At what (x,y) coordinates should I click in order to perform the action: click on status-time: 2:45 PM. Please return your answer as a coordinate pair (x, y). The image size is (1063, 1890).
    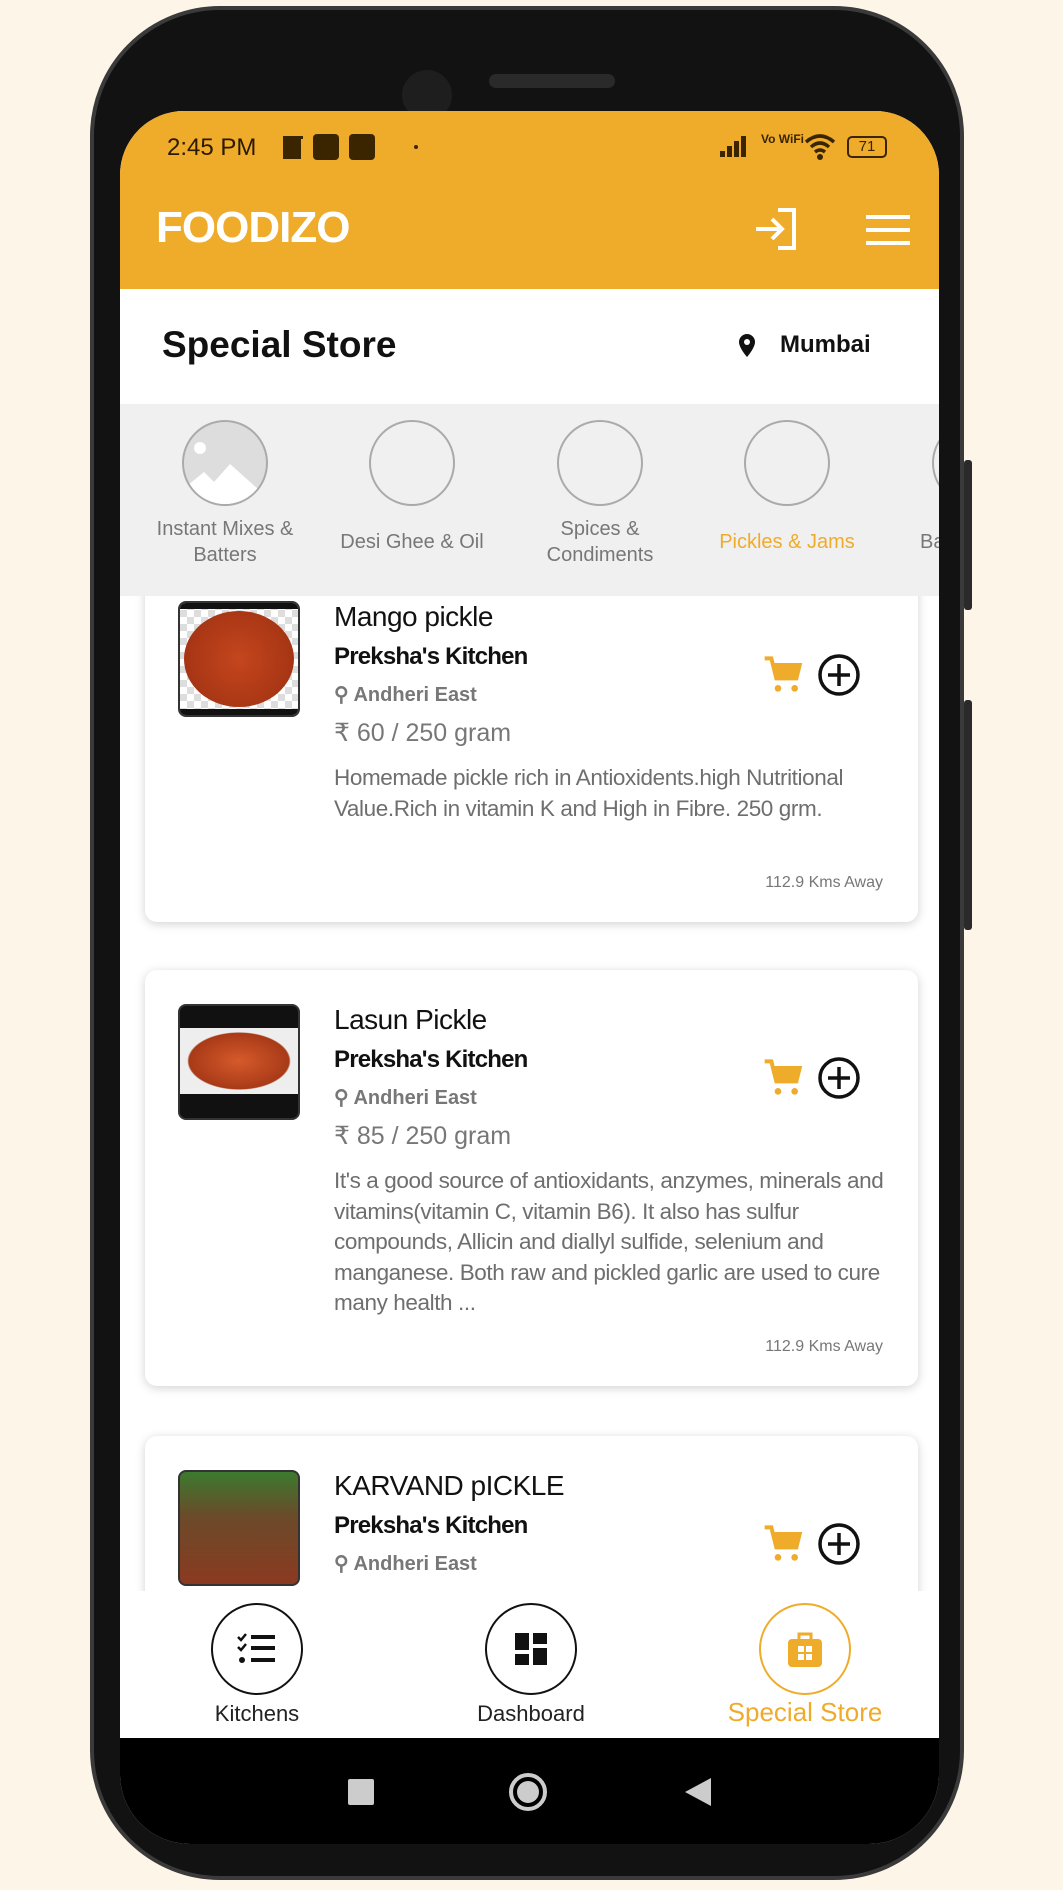
    Looking at the image, I should click on (212, 147).